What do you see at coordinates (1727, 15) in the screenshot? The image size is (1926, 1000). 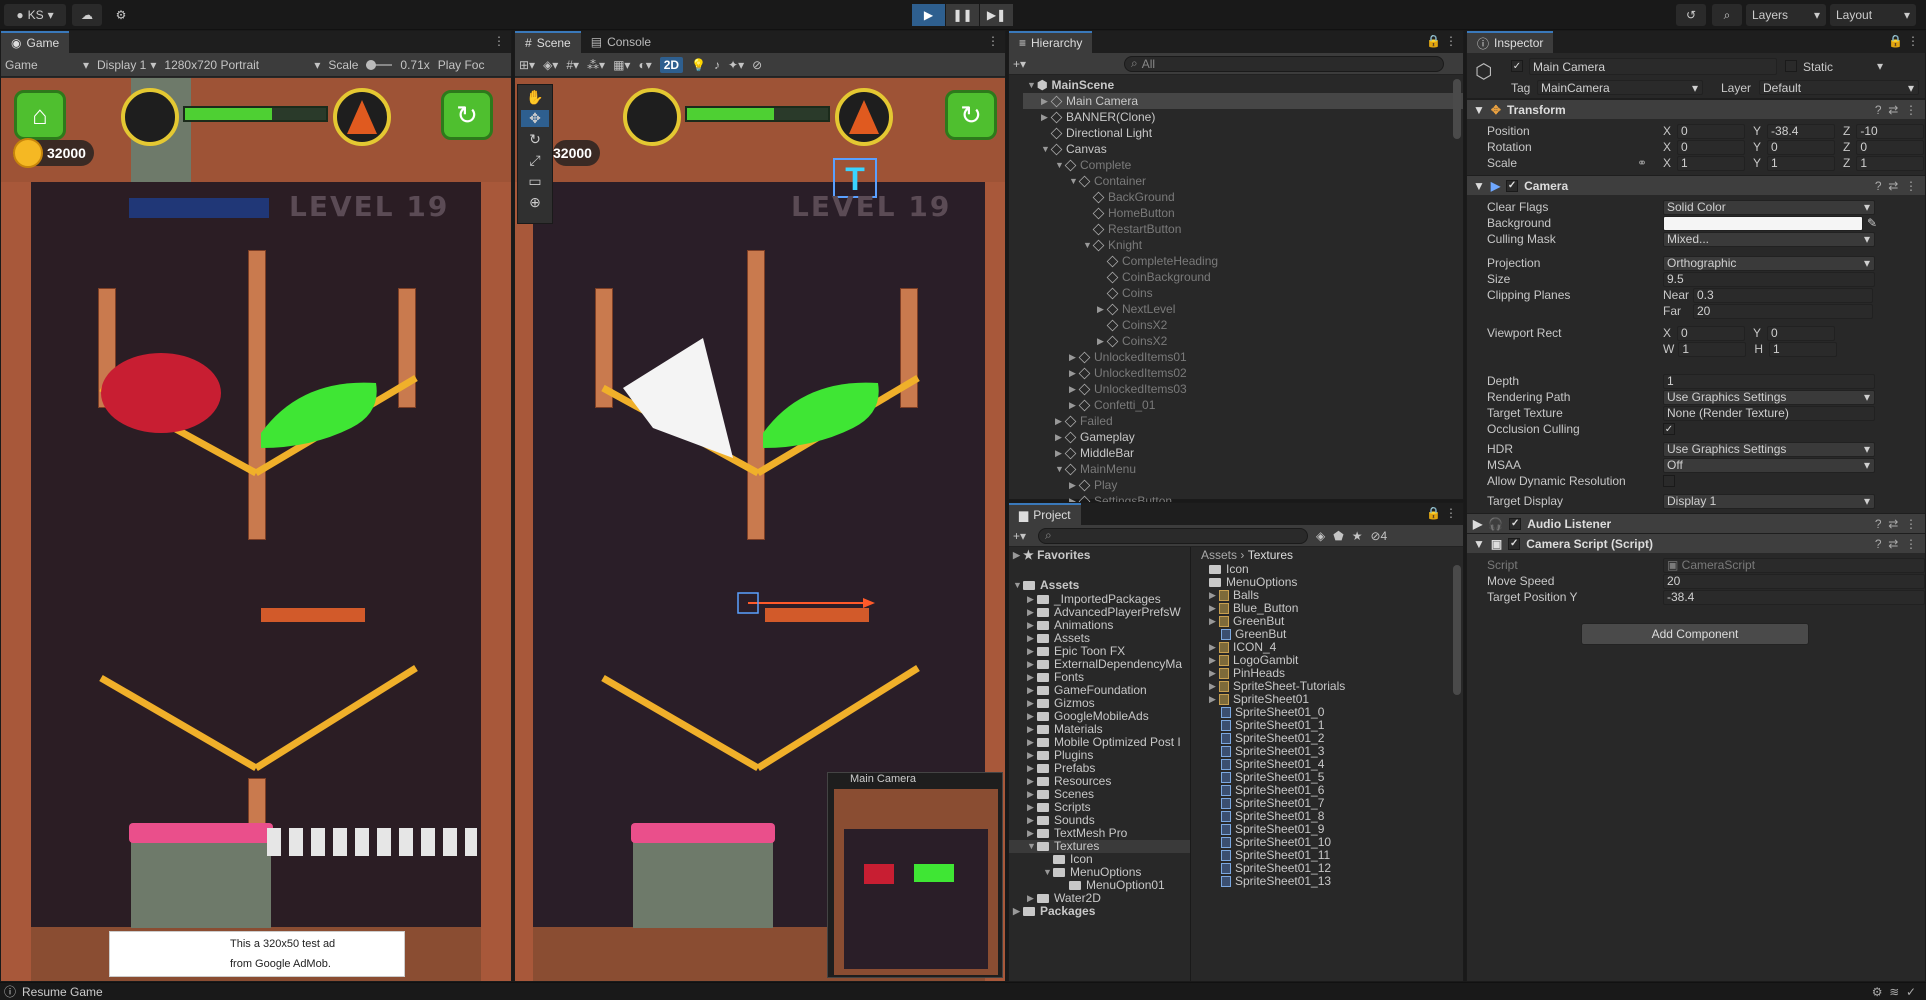 I see `search-button: ⌕` at bounding box center [1727, 15].